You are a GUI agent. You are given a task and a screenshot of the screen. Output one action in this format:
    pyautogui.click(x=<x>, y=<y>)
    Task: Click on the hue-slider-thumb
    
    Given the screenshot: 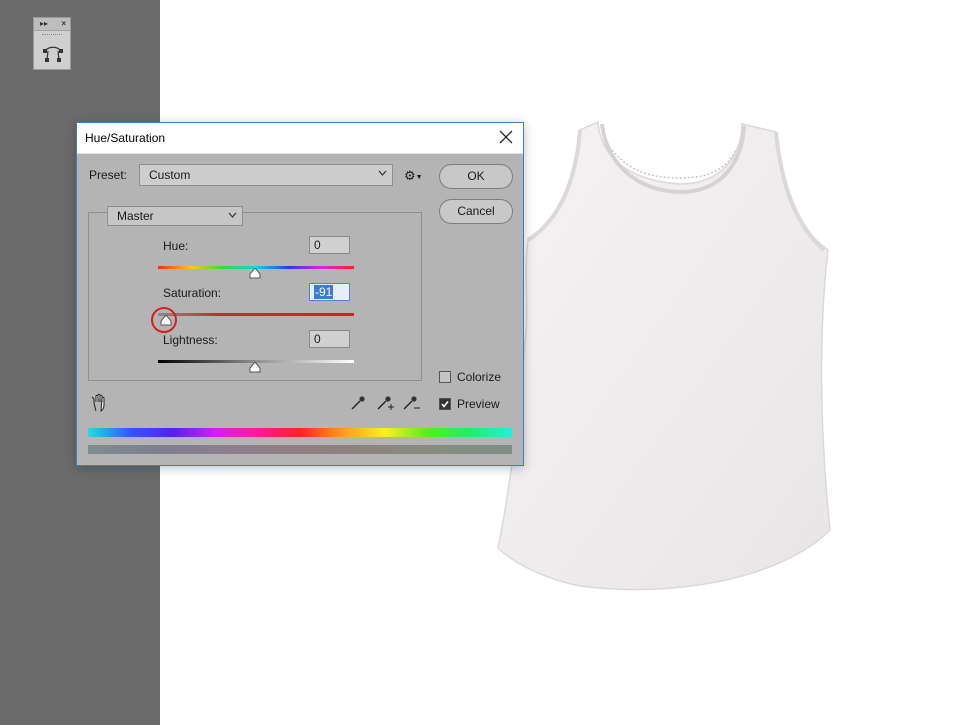 What is the action you would take?
    pyautogui.click(x=255, y=273)
    